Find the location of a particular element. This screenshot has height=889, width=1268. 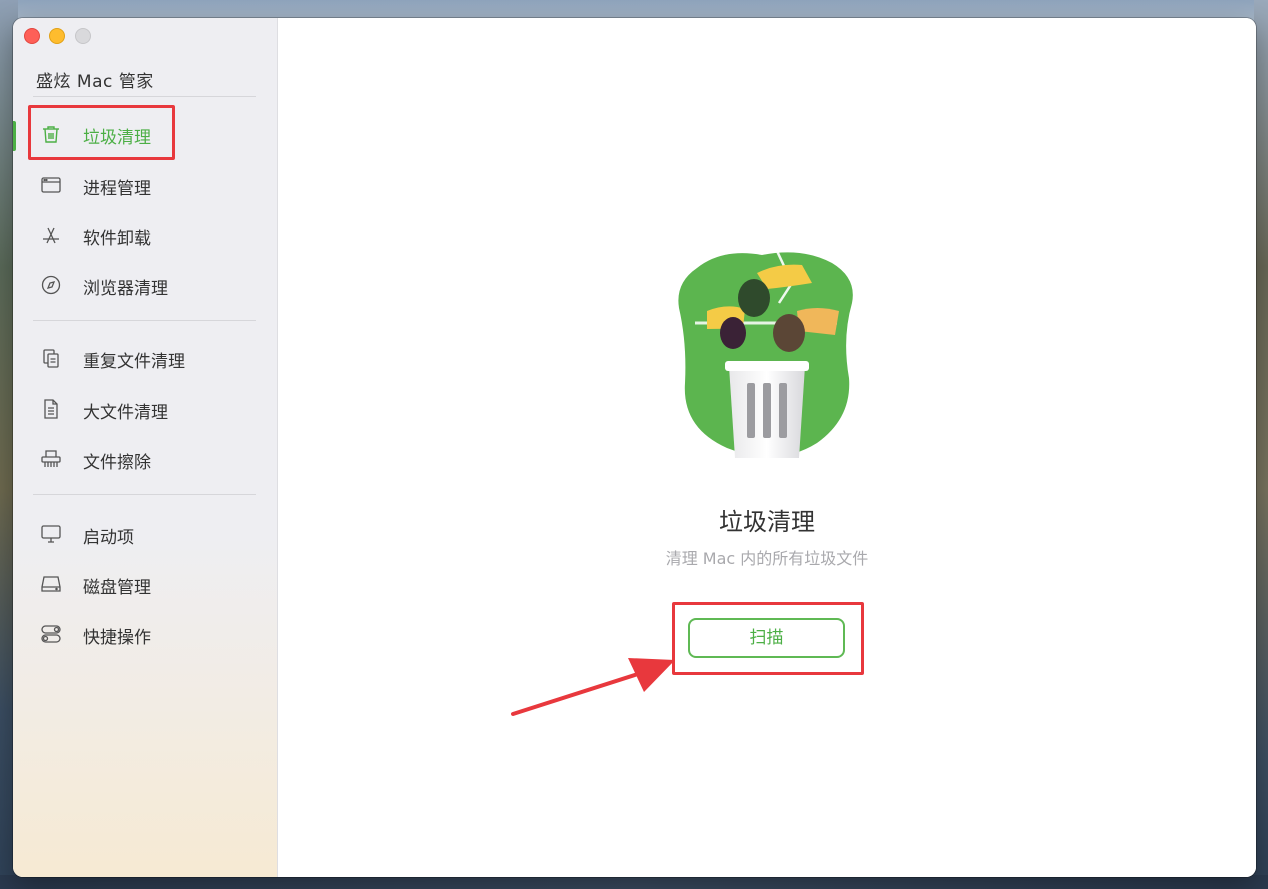

desktop-wallpaper-right is located at coordinates (1261, 444).